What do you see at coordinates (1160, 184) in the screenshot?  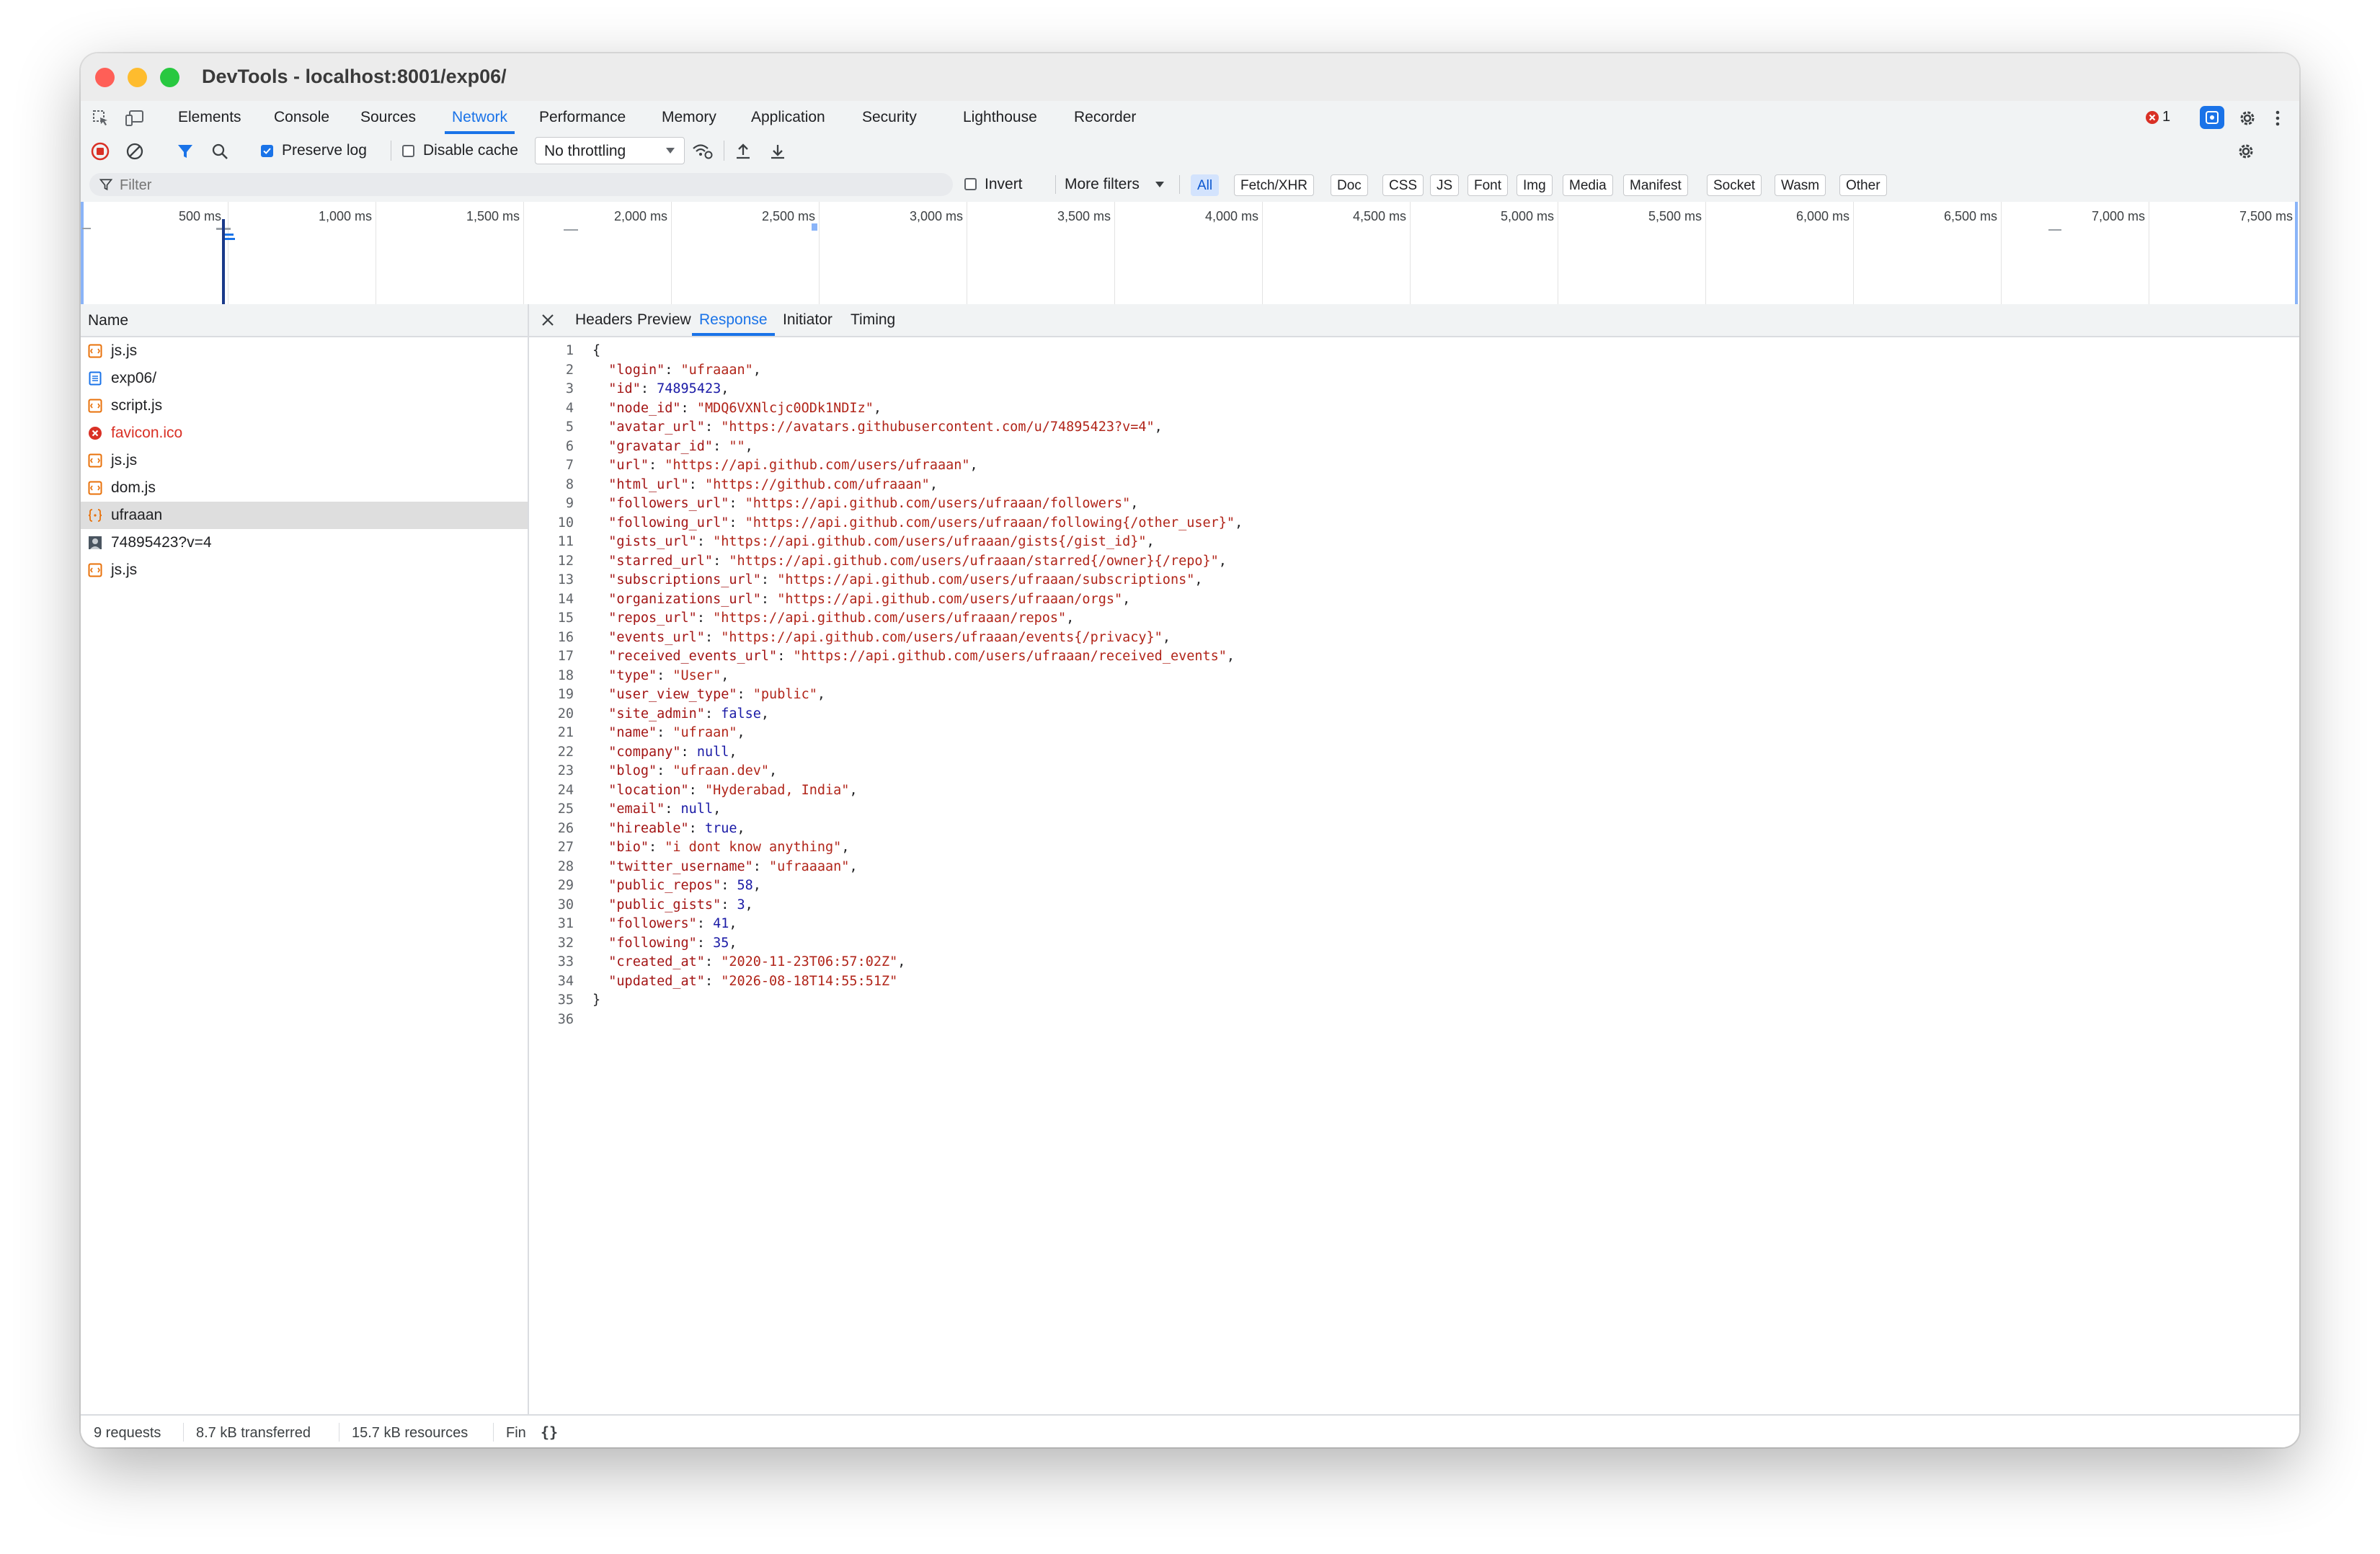 I see `chevron-down-icon` at bounding box center [1160, 184].